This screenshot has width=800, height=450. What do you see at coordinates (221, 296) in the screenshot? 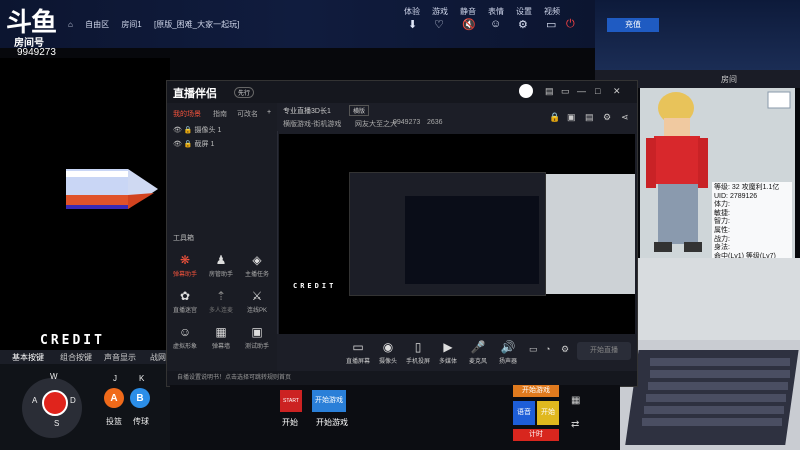
I see `mic-link-icon: ⇡` at bounding box center [221, 296].